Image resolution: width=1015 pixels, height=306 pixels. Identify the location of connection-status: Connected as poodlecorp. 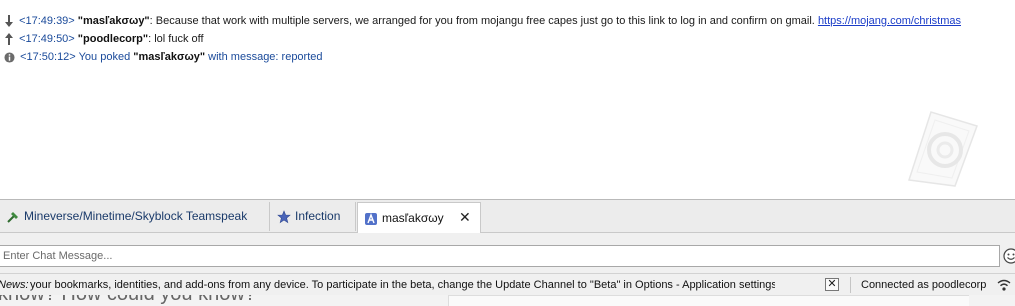
(924, 285).